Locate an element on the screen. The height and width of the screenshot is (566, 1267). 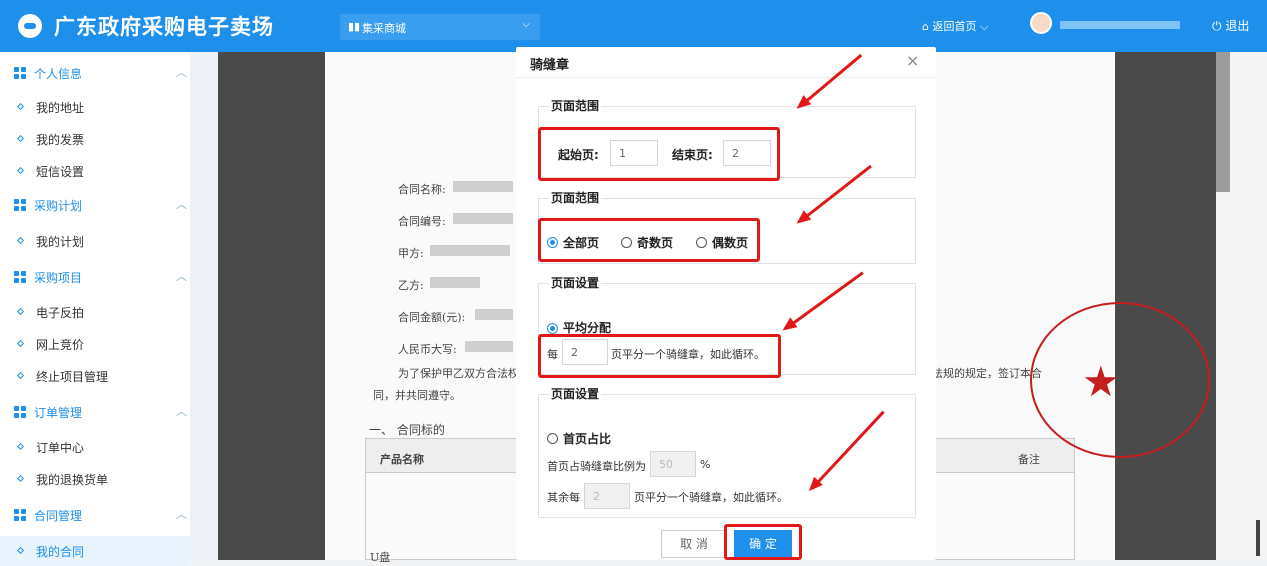
top-header: 广东政府采购电子卖场 ▮▮ 集采商城 ⌵ ⌂ 返回首页 ⌵ ⏻ 退出 is located at coordinates (633, 26).